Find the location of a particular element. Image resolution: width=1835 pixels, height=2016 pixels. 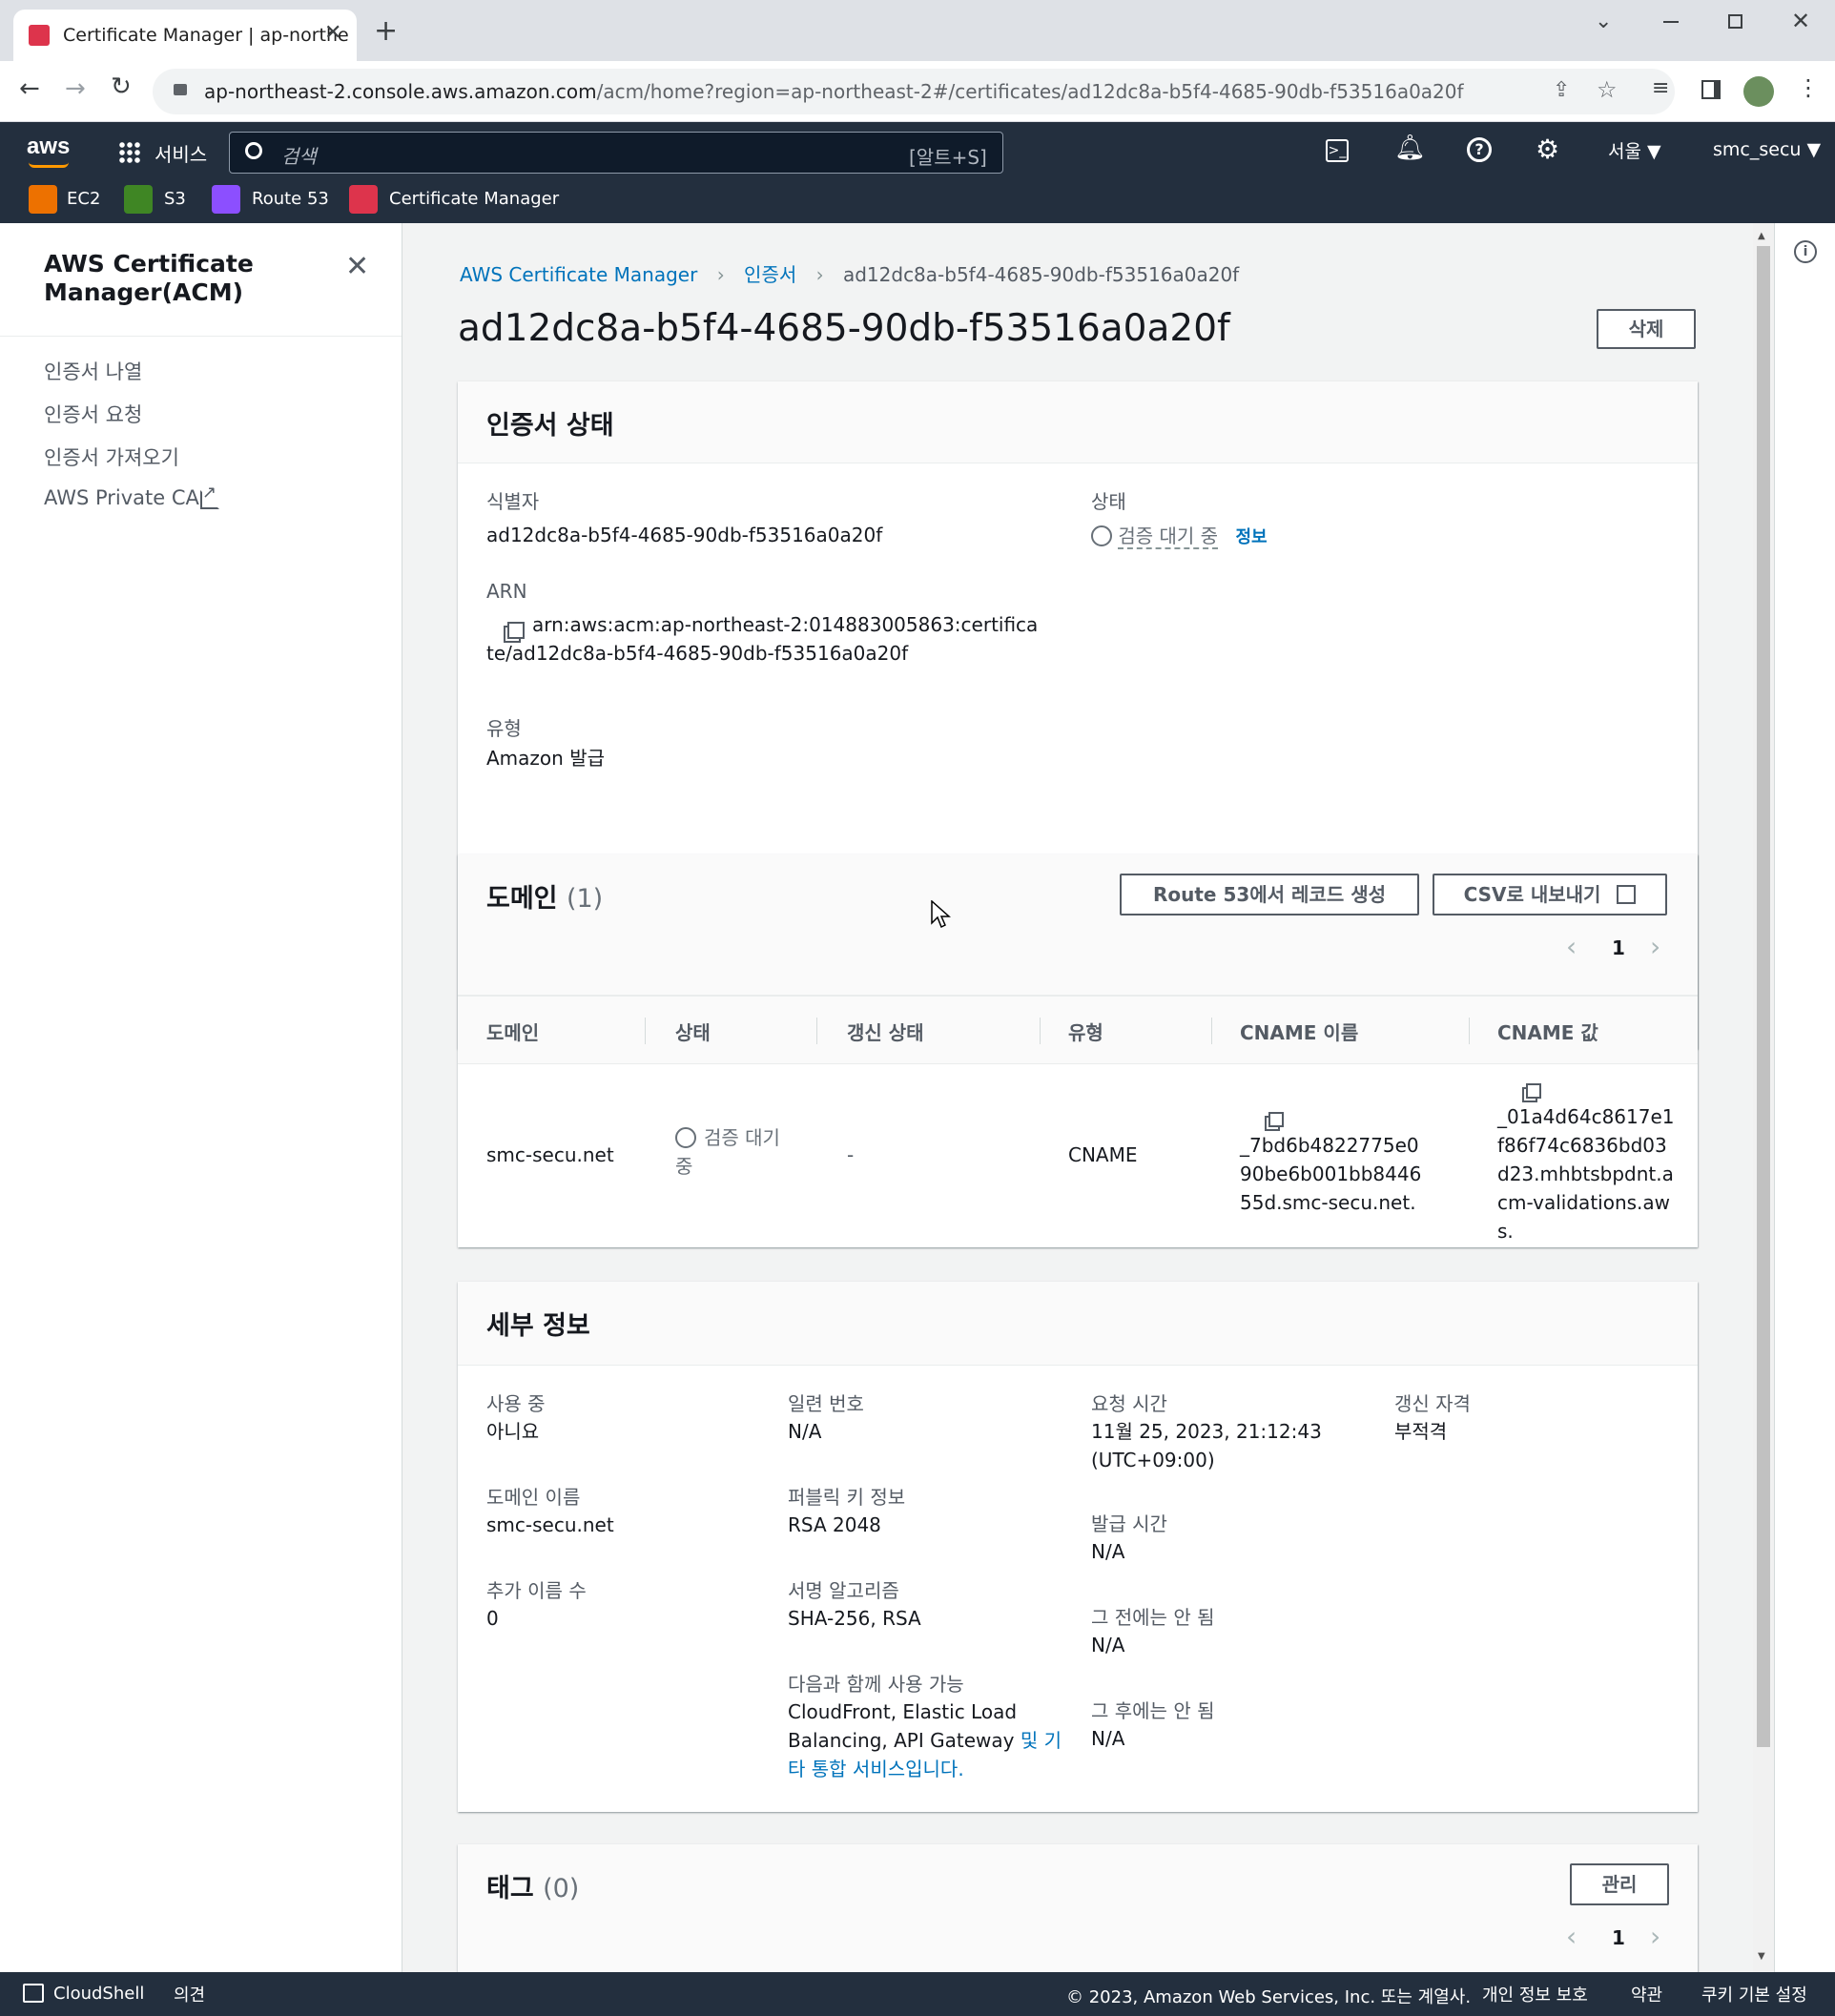

card-title: 도메인 (1) is located at coordinates (544, 896).